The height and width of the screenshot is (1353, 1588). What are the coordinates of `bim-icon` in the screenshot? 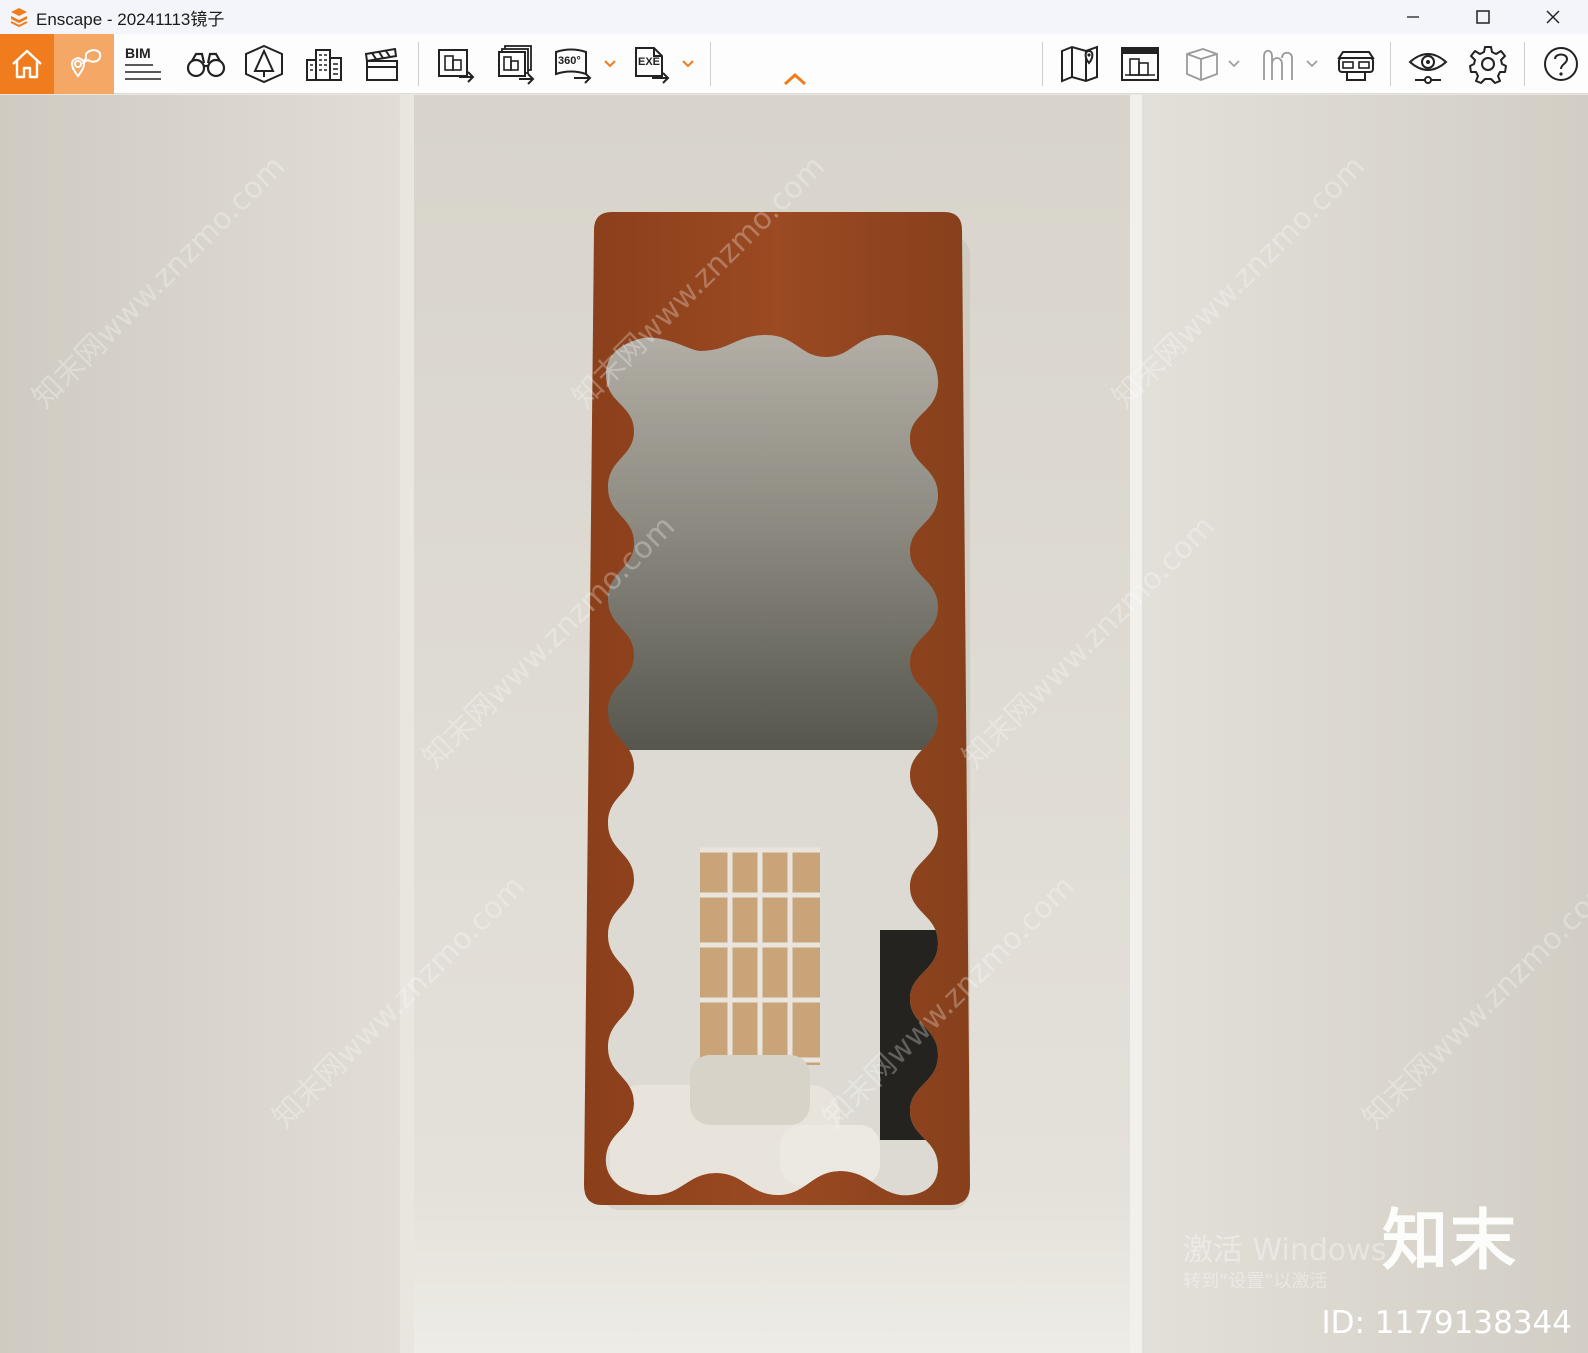 It's located at (143, 72).